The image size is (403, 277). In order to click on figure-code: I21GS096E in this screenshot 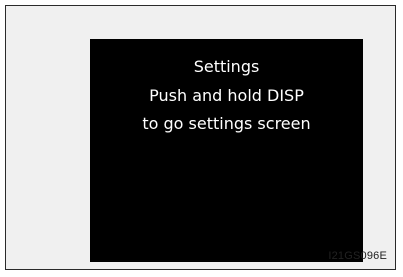, I will do `click(357, 256)`.